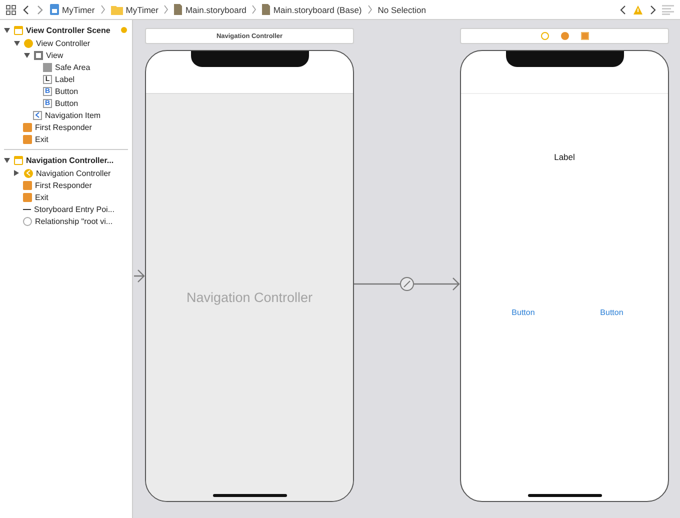 The image size is (680, 518). I want to click on folder-icon, so click(116, 9).